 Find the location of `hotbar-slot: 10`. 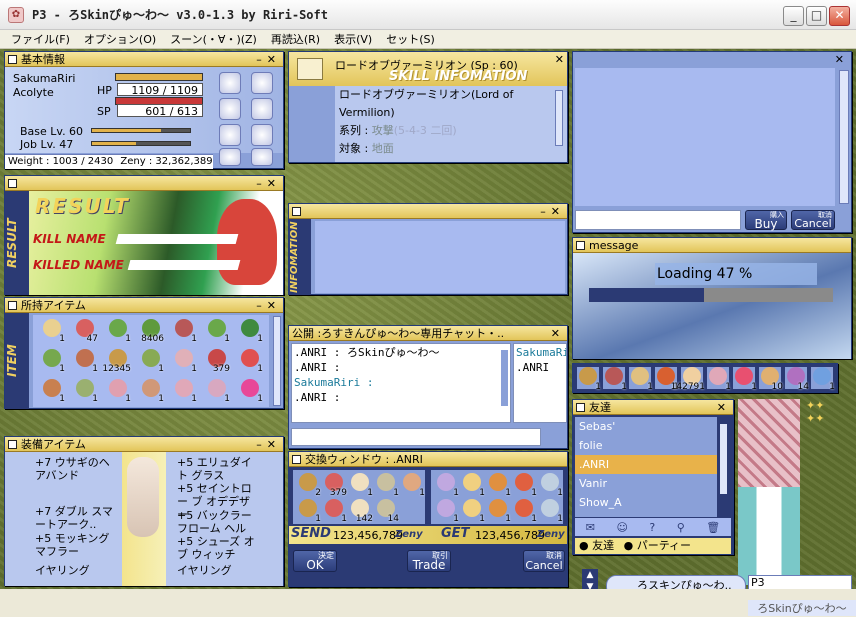

hotbar-slot: 10 is located at coordinates (771, 379).